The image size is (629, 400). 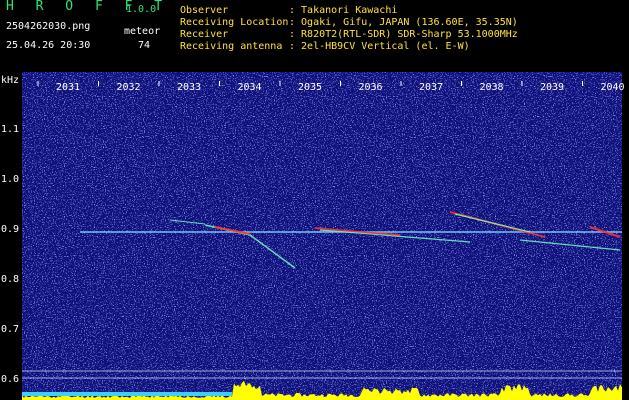 What do you see at coordinates (234, 22) in the screenshot?
I see `location-label: Receiving Location` at bounding box center [234, 22].